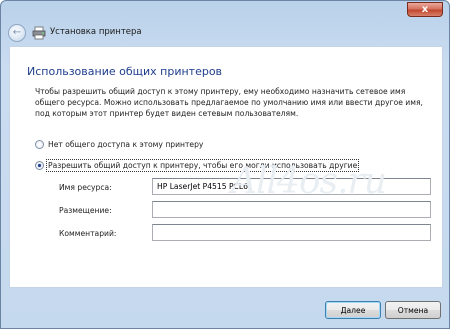 This screenshot has width=450, height=329. What do you see at coordinates (96, 32) in the screenshot?
I see `window-title: Установка принтера` at bounding box center [96, 32].